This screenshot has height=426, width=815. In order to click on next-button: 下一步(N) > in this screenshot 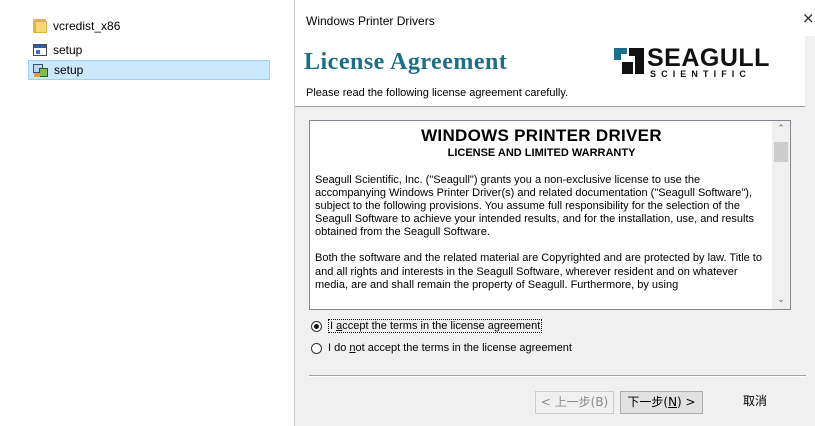, I will do `click(661, 402)`.